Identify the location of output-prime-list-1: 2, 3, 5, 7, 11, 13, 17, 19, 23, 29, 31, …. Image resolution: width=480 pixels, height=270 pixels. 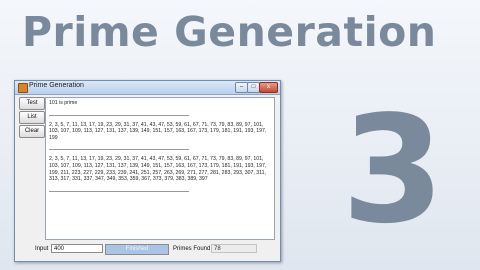
(158, 131).